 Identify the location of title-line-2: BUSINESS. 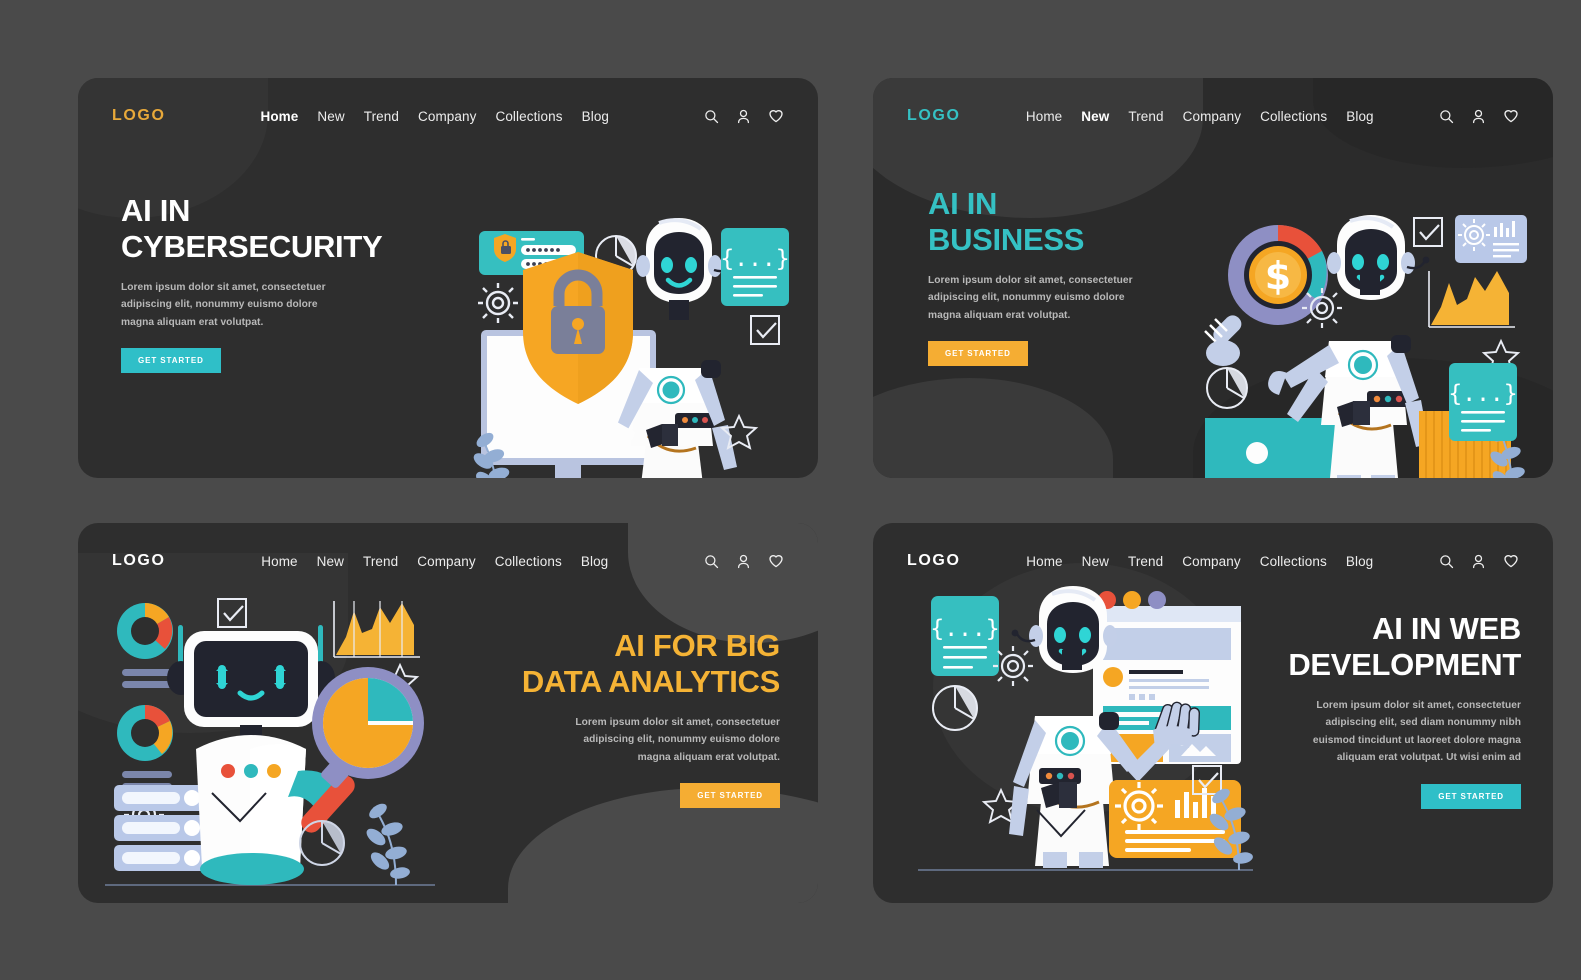
(1006, 240).